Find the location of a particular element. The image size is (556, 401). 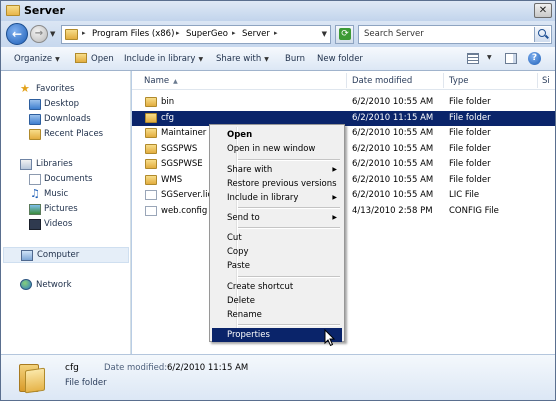

menu-paste: Paste is located at coordinates (277, 266).